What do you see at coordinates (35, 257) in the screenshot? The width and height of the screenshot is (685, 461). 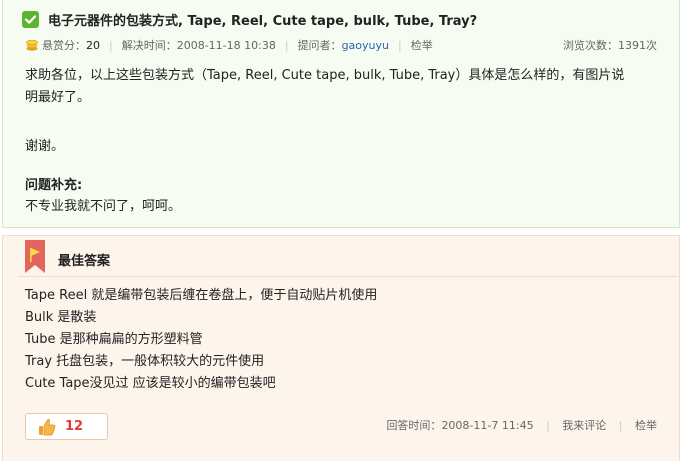 I see `ribbon-icon` at bounding box center [35, 257].